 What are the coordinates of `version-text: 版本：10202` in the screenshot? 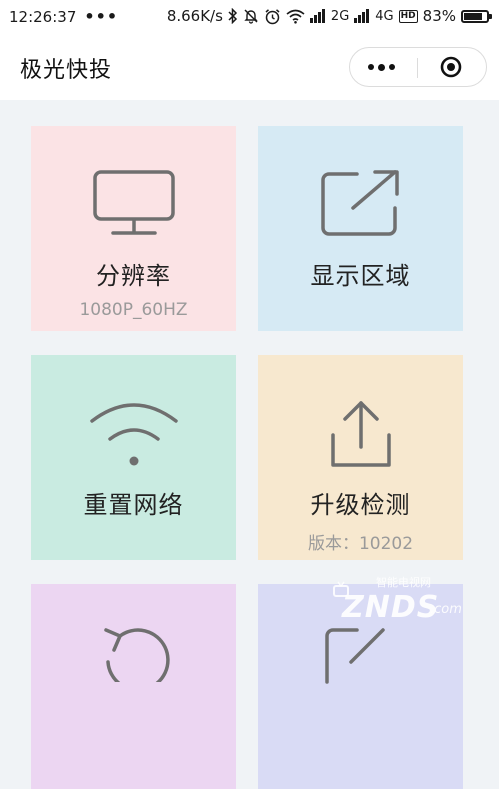 It's located at (360, 544).